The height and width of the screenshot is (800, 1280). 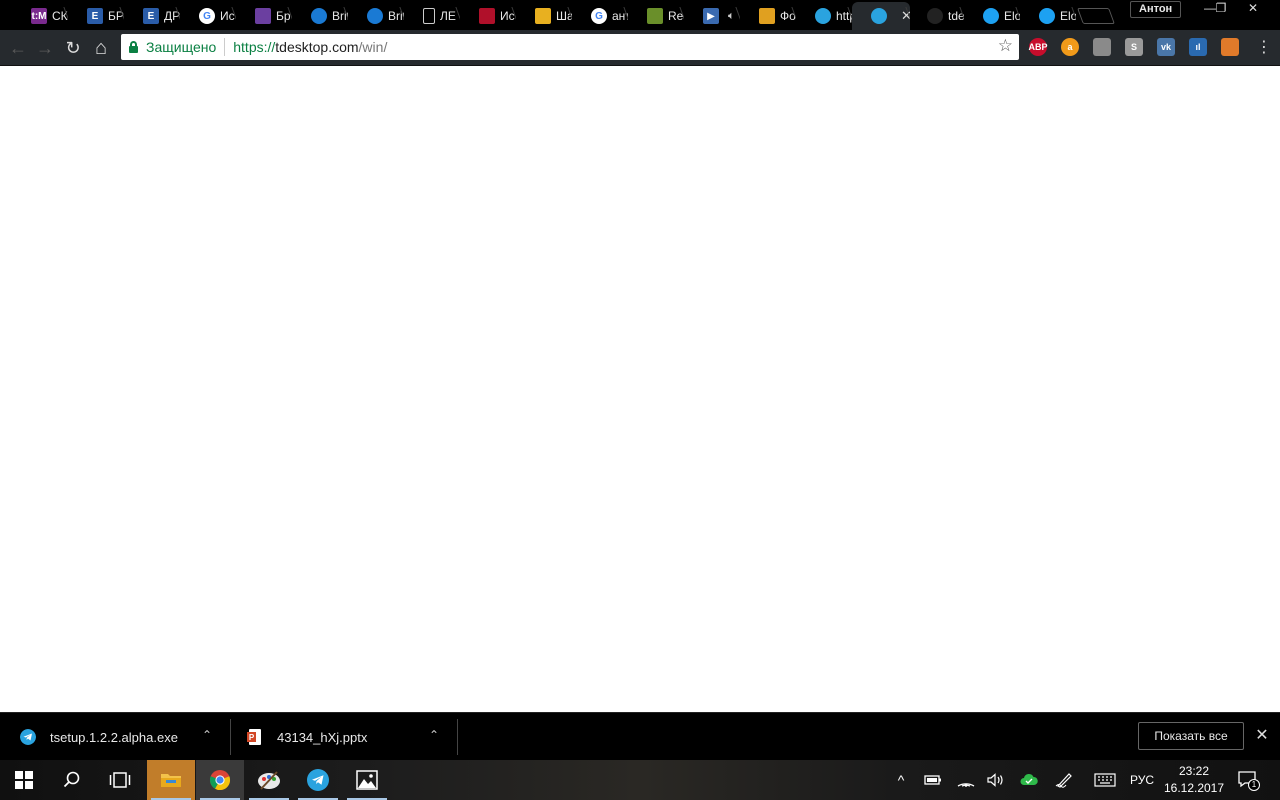 I want to click on stats-extension-icon: ıl, so click(x=1198, y=47).